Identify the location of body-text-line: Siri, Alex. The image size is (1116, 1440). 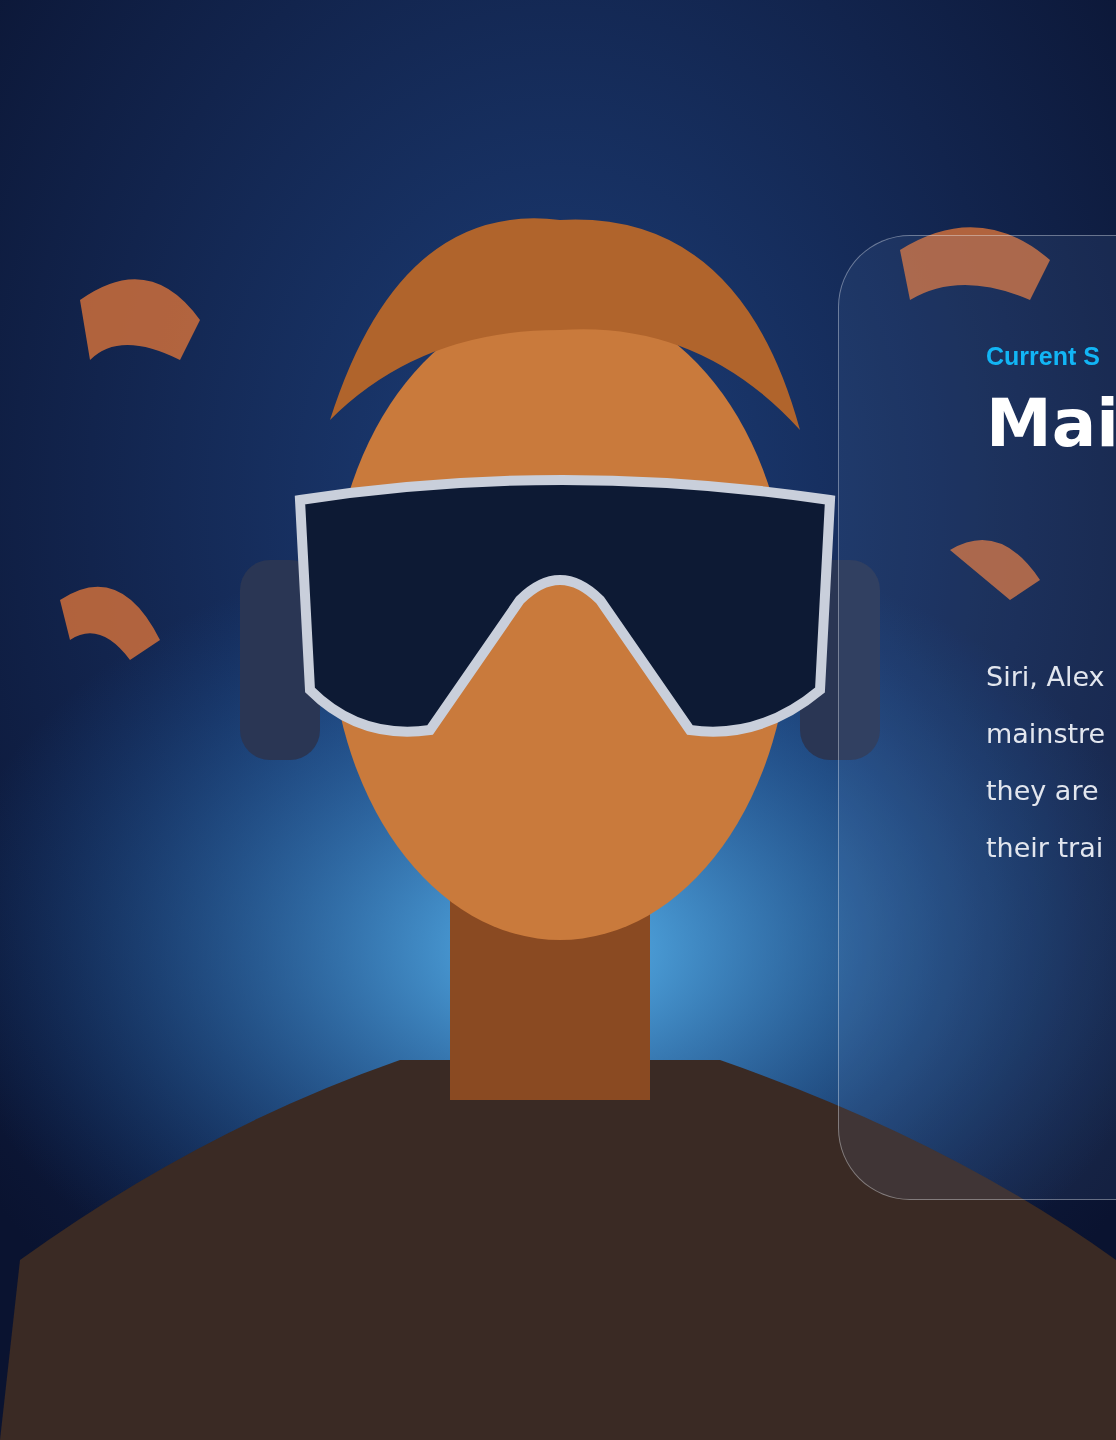
(1046, 677).